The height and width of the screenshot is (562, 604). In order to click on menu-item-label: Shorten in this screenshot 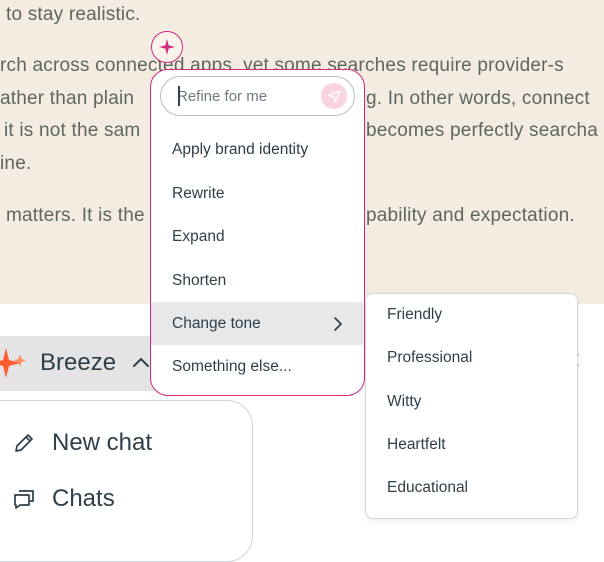, I will do `click(199, 280)`.